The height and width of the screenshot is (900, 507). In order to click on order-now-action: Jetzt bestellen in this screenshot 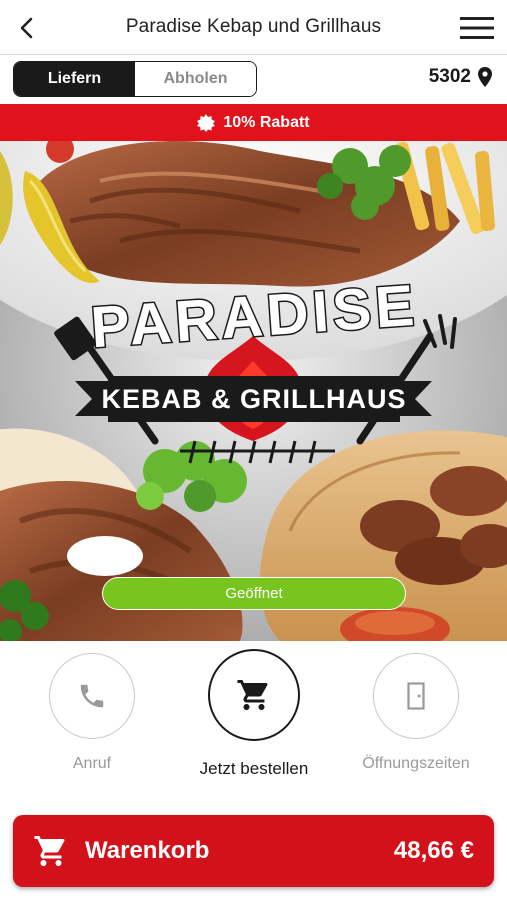, I will do `click(254, 714)`.